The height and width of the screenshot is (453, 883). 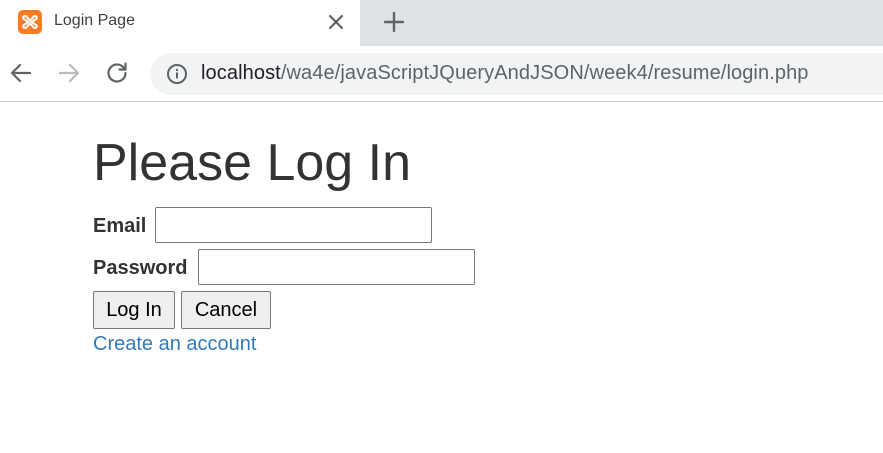 What do you see at coordinates (140, 268) in the screenshot?
I see `password-label: Password` at bounding box center [140, 268].